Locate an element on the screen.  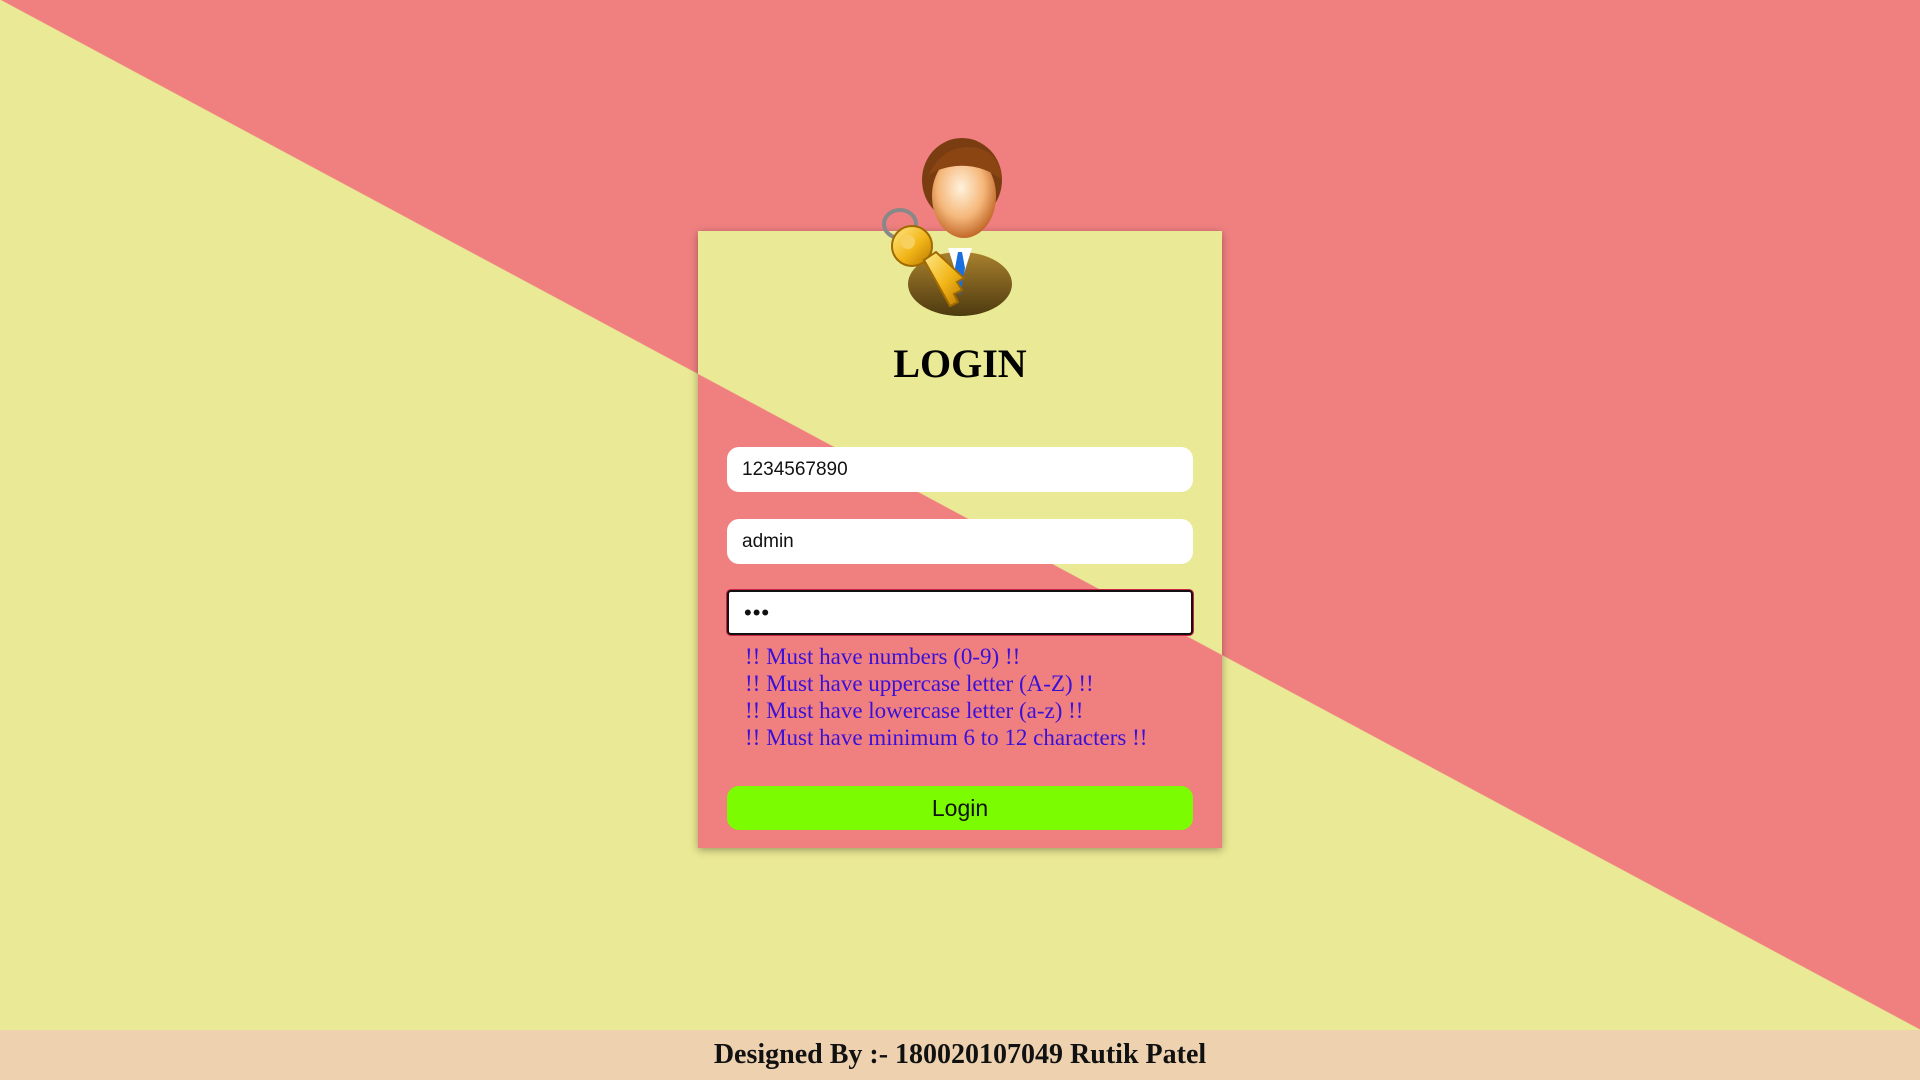
login-title: LOGIN is located at coordinates (960, 363).